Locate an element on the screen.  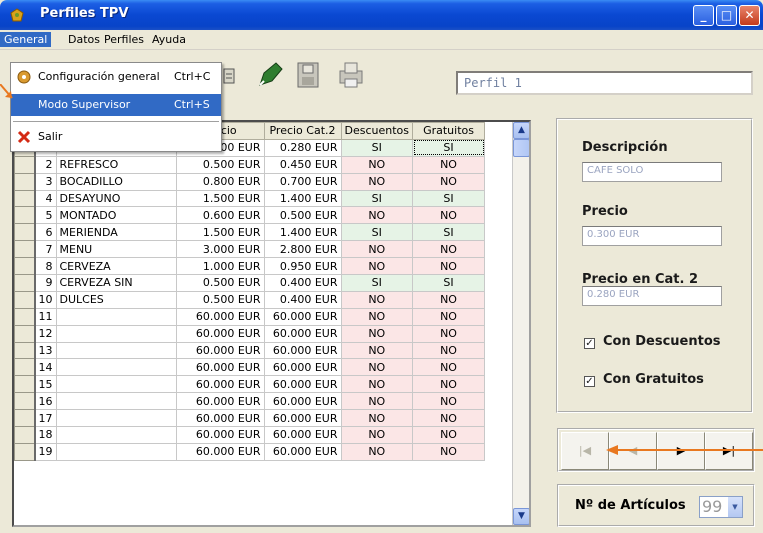
header-free: Gratuitos is located at coordinates (449, 131).